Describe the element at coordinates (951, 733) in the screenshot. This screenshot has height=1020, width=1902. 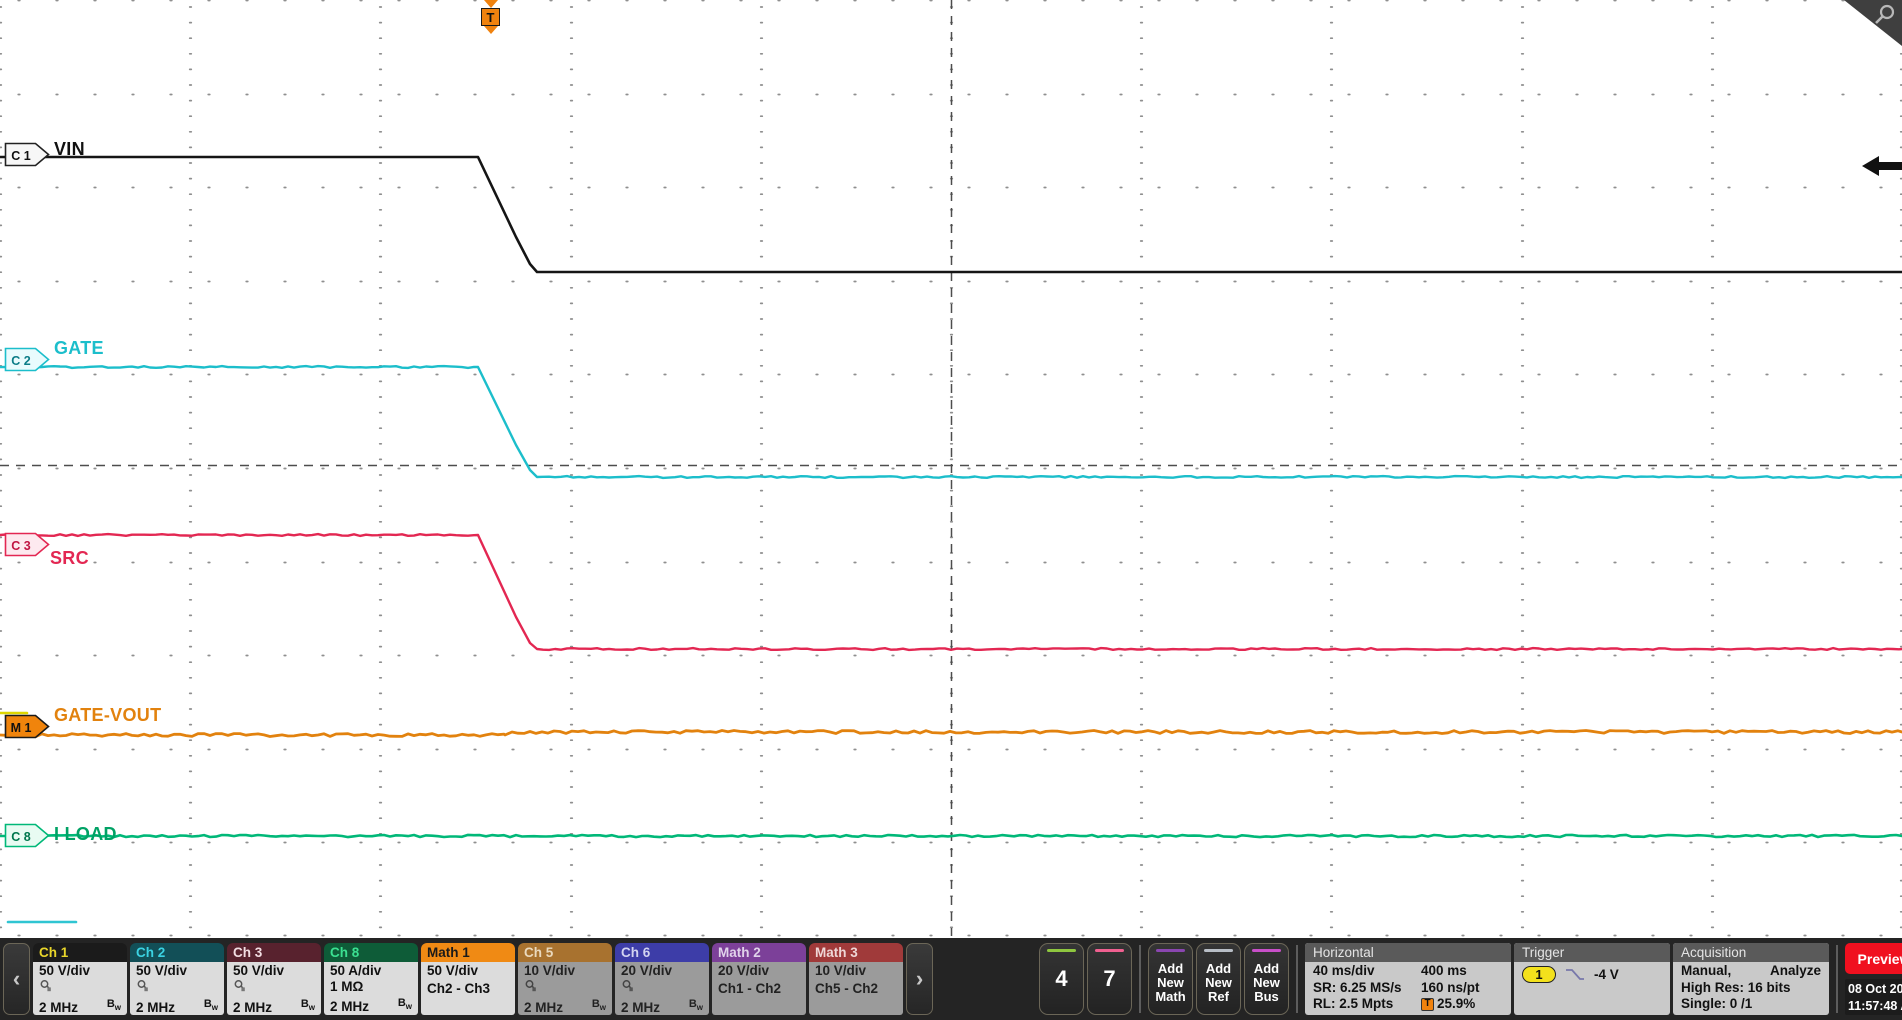
I see `trace-gate-vout` at that location.